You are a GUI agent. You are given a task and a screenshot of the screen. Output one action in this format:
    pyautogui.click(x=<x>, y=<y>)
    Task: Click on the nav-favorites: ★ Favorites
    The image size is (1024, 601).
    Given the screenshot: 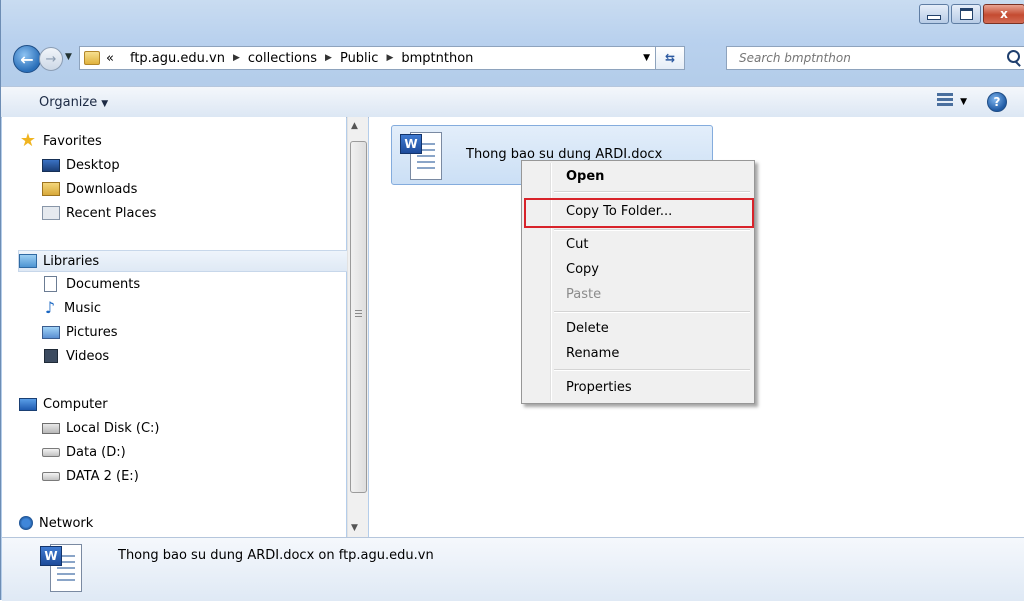 What is the action you would take?
    pyautogui.click(x=60, y=141)
    